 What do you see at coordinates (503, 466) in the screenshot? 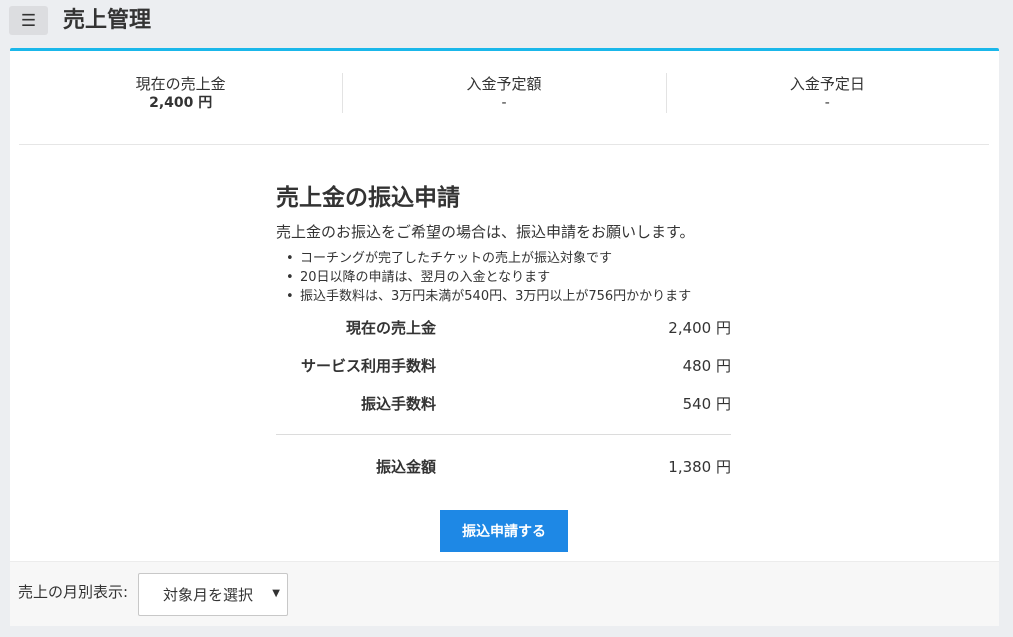
I see `calc-row-transfer-total: 振込金額 1,380 円` at bounding box center [503, 466].